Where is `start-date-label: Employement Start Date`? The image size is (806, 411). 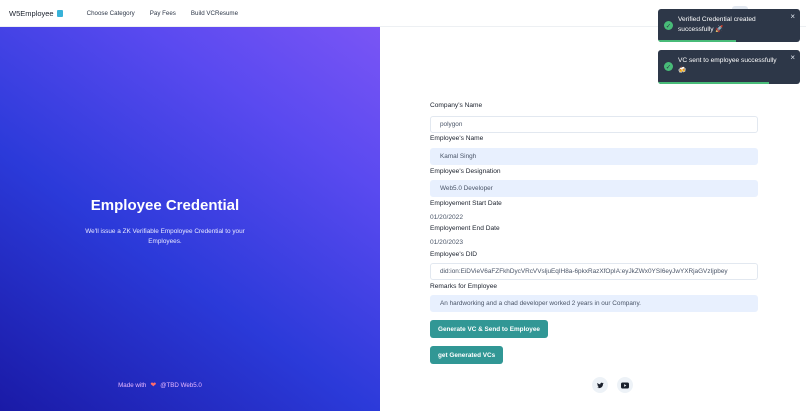 start-date-label: Employement Start Date is located at coordinates (466, 203).